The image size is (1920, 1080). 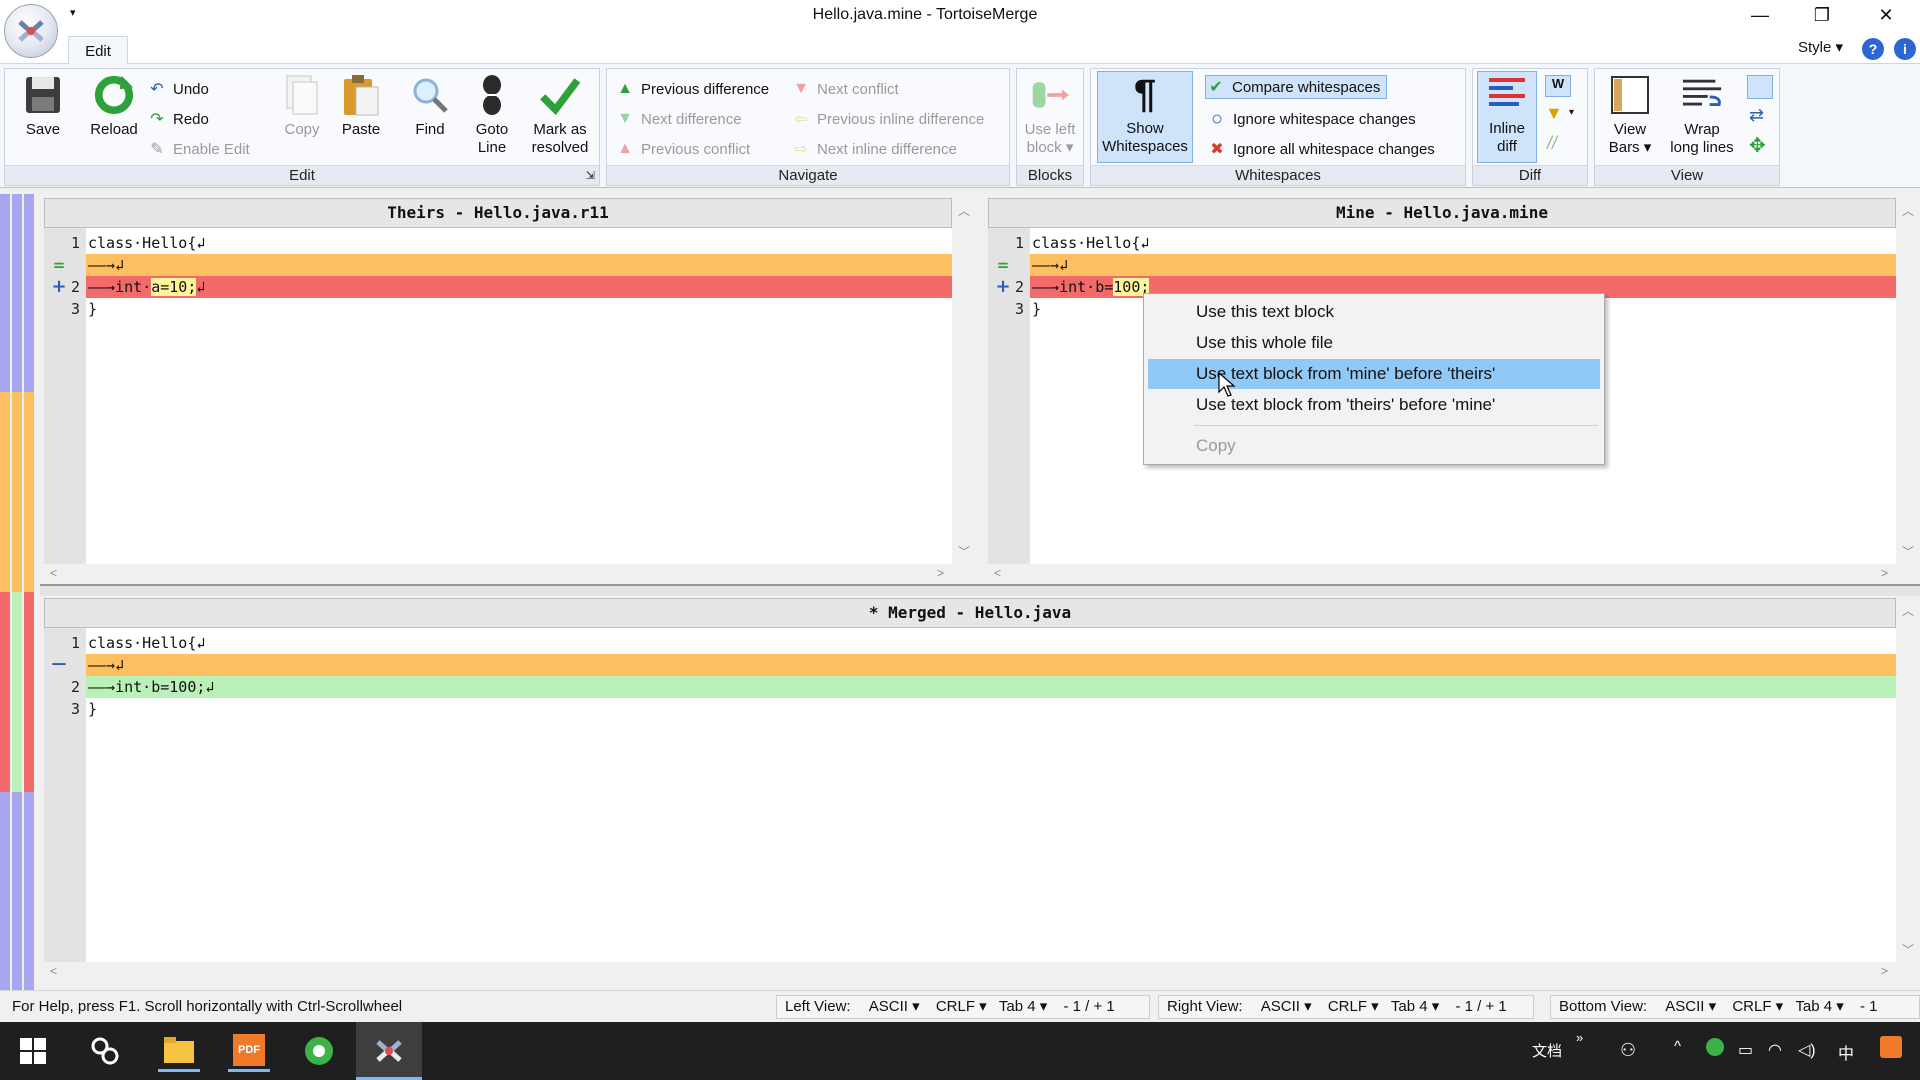 I want to click on mine-vertical-scrollbar: ︿ ﹀, so click(x=1907, y=381).